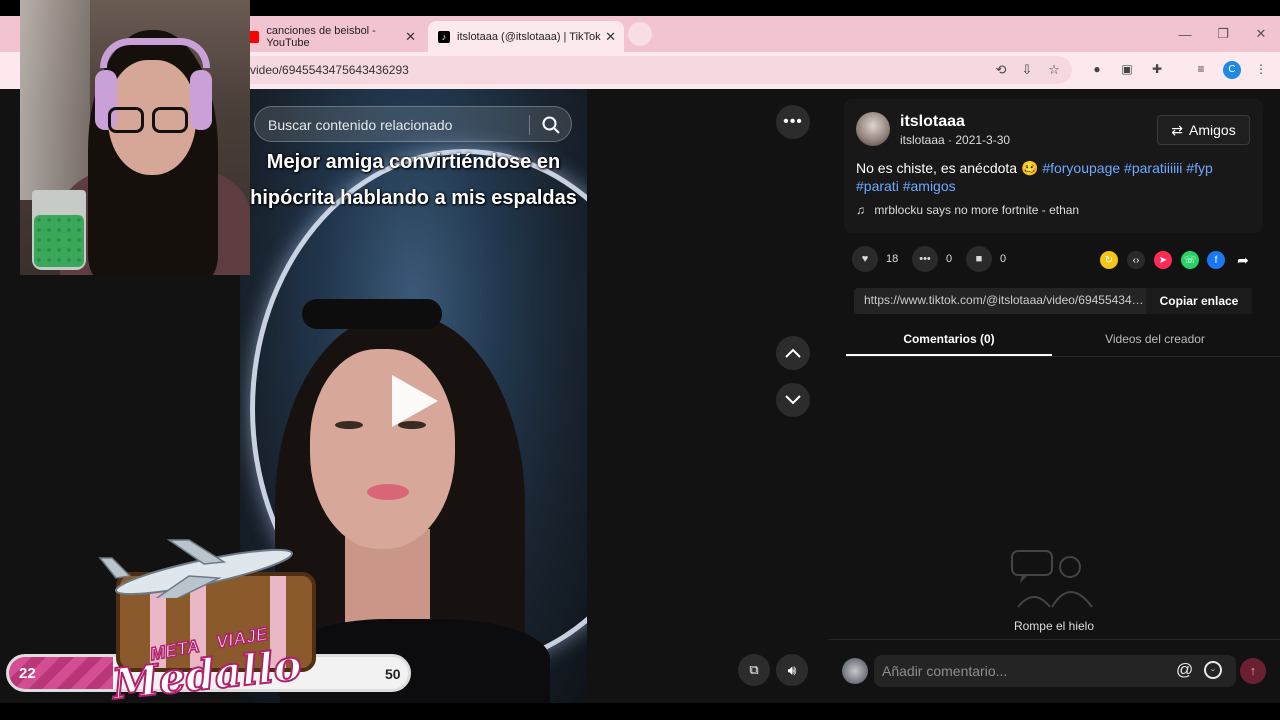 This screenshot has height=720, width=1280. What do you see at coordinates (1213, 670) in the screenshot?
I see `emoji-icon: ᵕ` at bounding box center [1213, 670].